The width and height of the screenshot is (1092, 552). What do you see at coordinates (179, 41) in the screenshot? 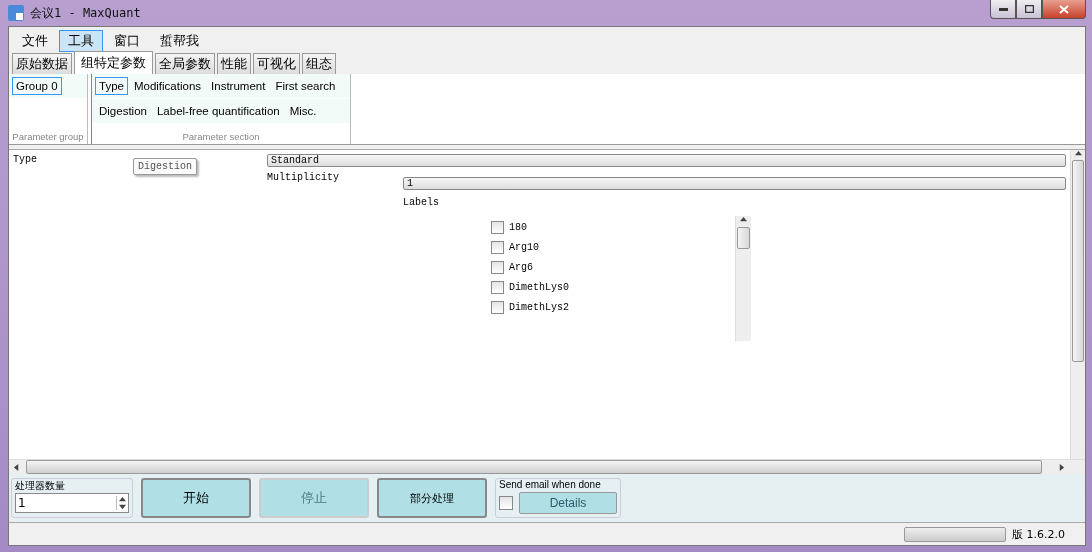
I see `menu-item: 蜇帮我` at bounding box center [179, 41].